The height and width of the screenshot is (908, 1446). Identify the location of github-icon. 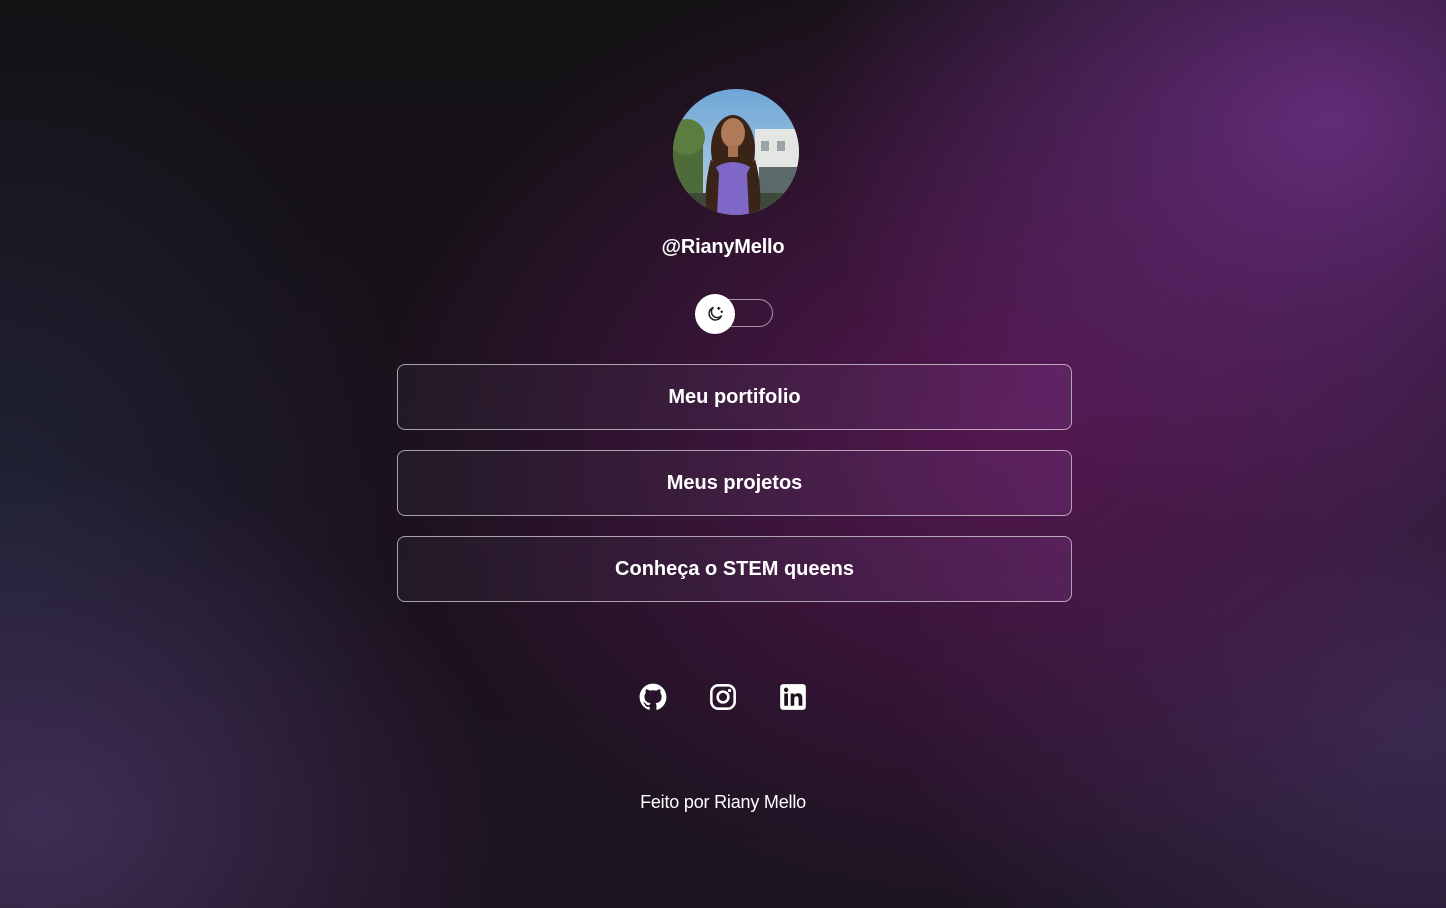
(653, 696).